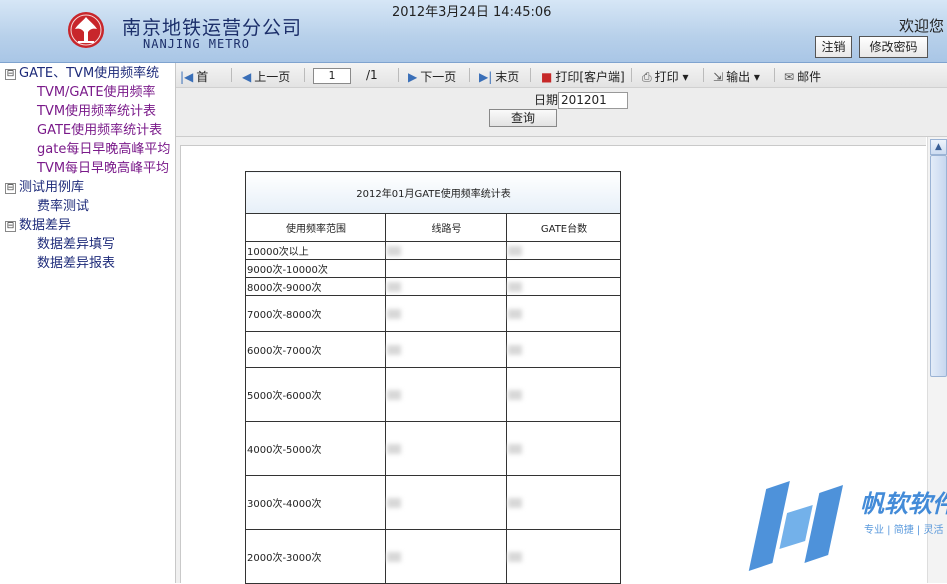 This screenshot has width=947, height=584. I want to click on tree-node-label: GATE、TVM使用频率统, so click(89, 73).